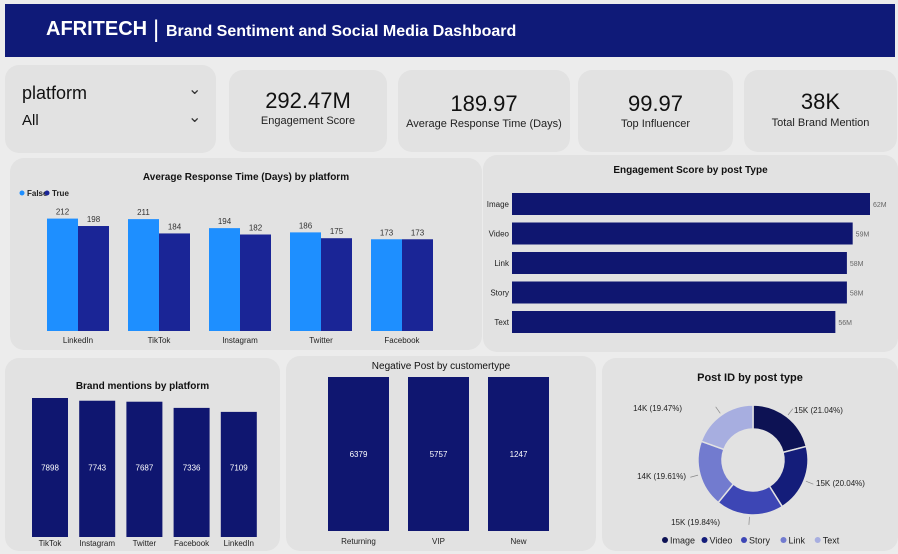 The height and width of the screenshot is (554, 898). What do you see at coordinates (857, 264) in the screenshot?
I see `data-label: 58M` at bounding box center [857, 264].